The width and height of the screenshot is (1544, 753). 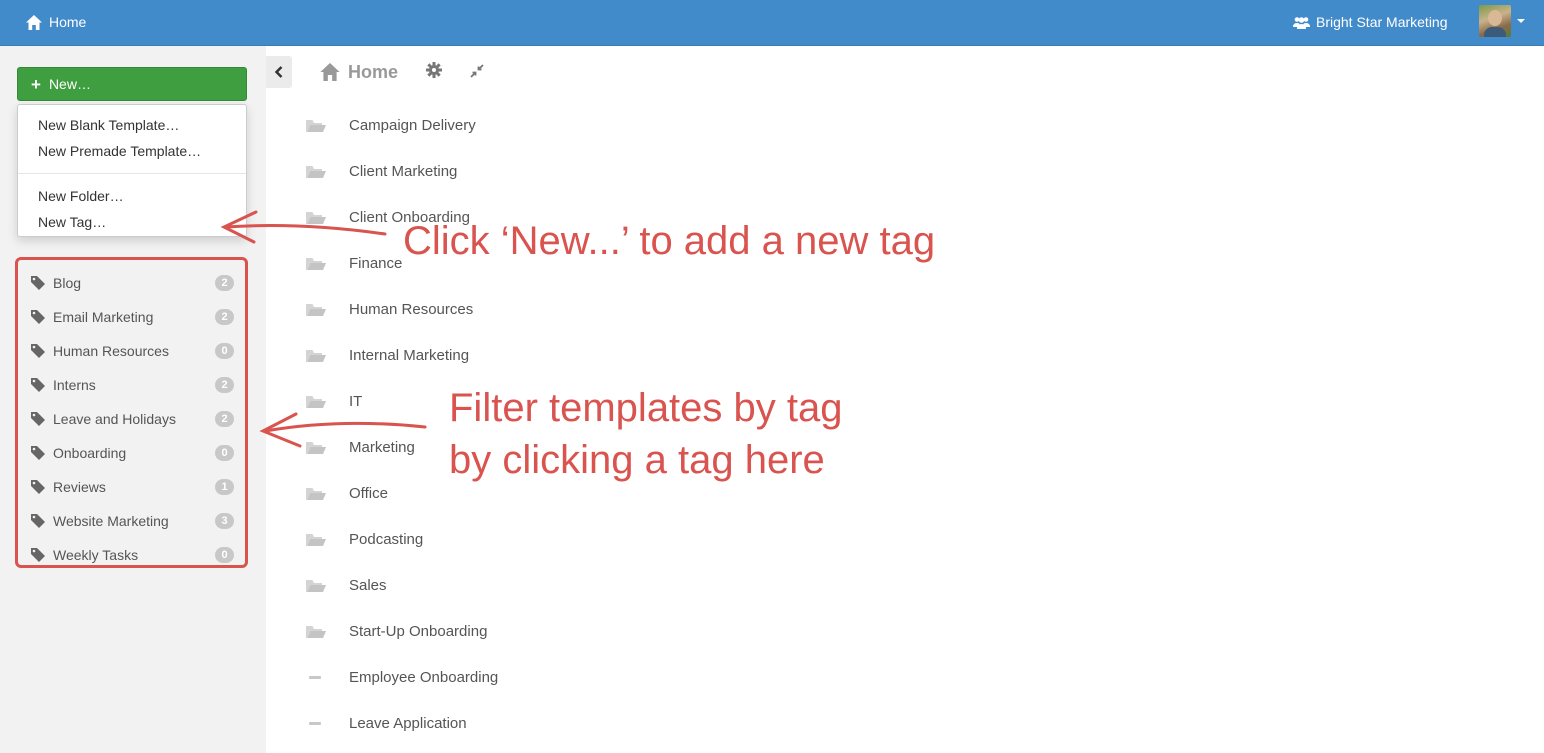 I want to click on tag-label: Leave and Holidays, so click(x=114, y=419).